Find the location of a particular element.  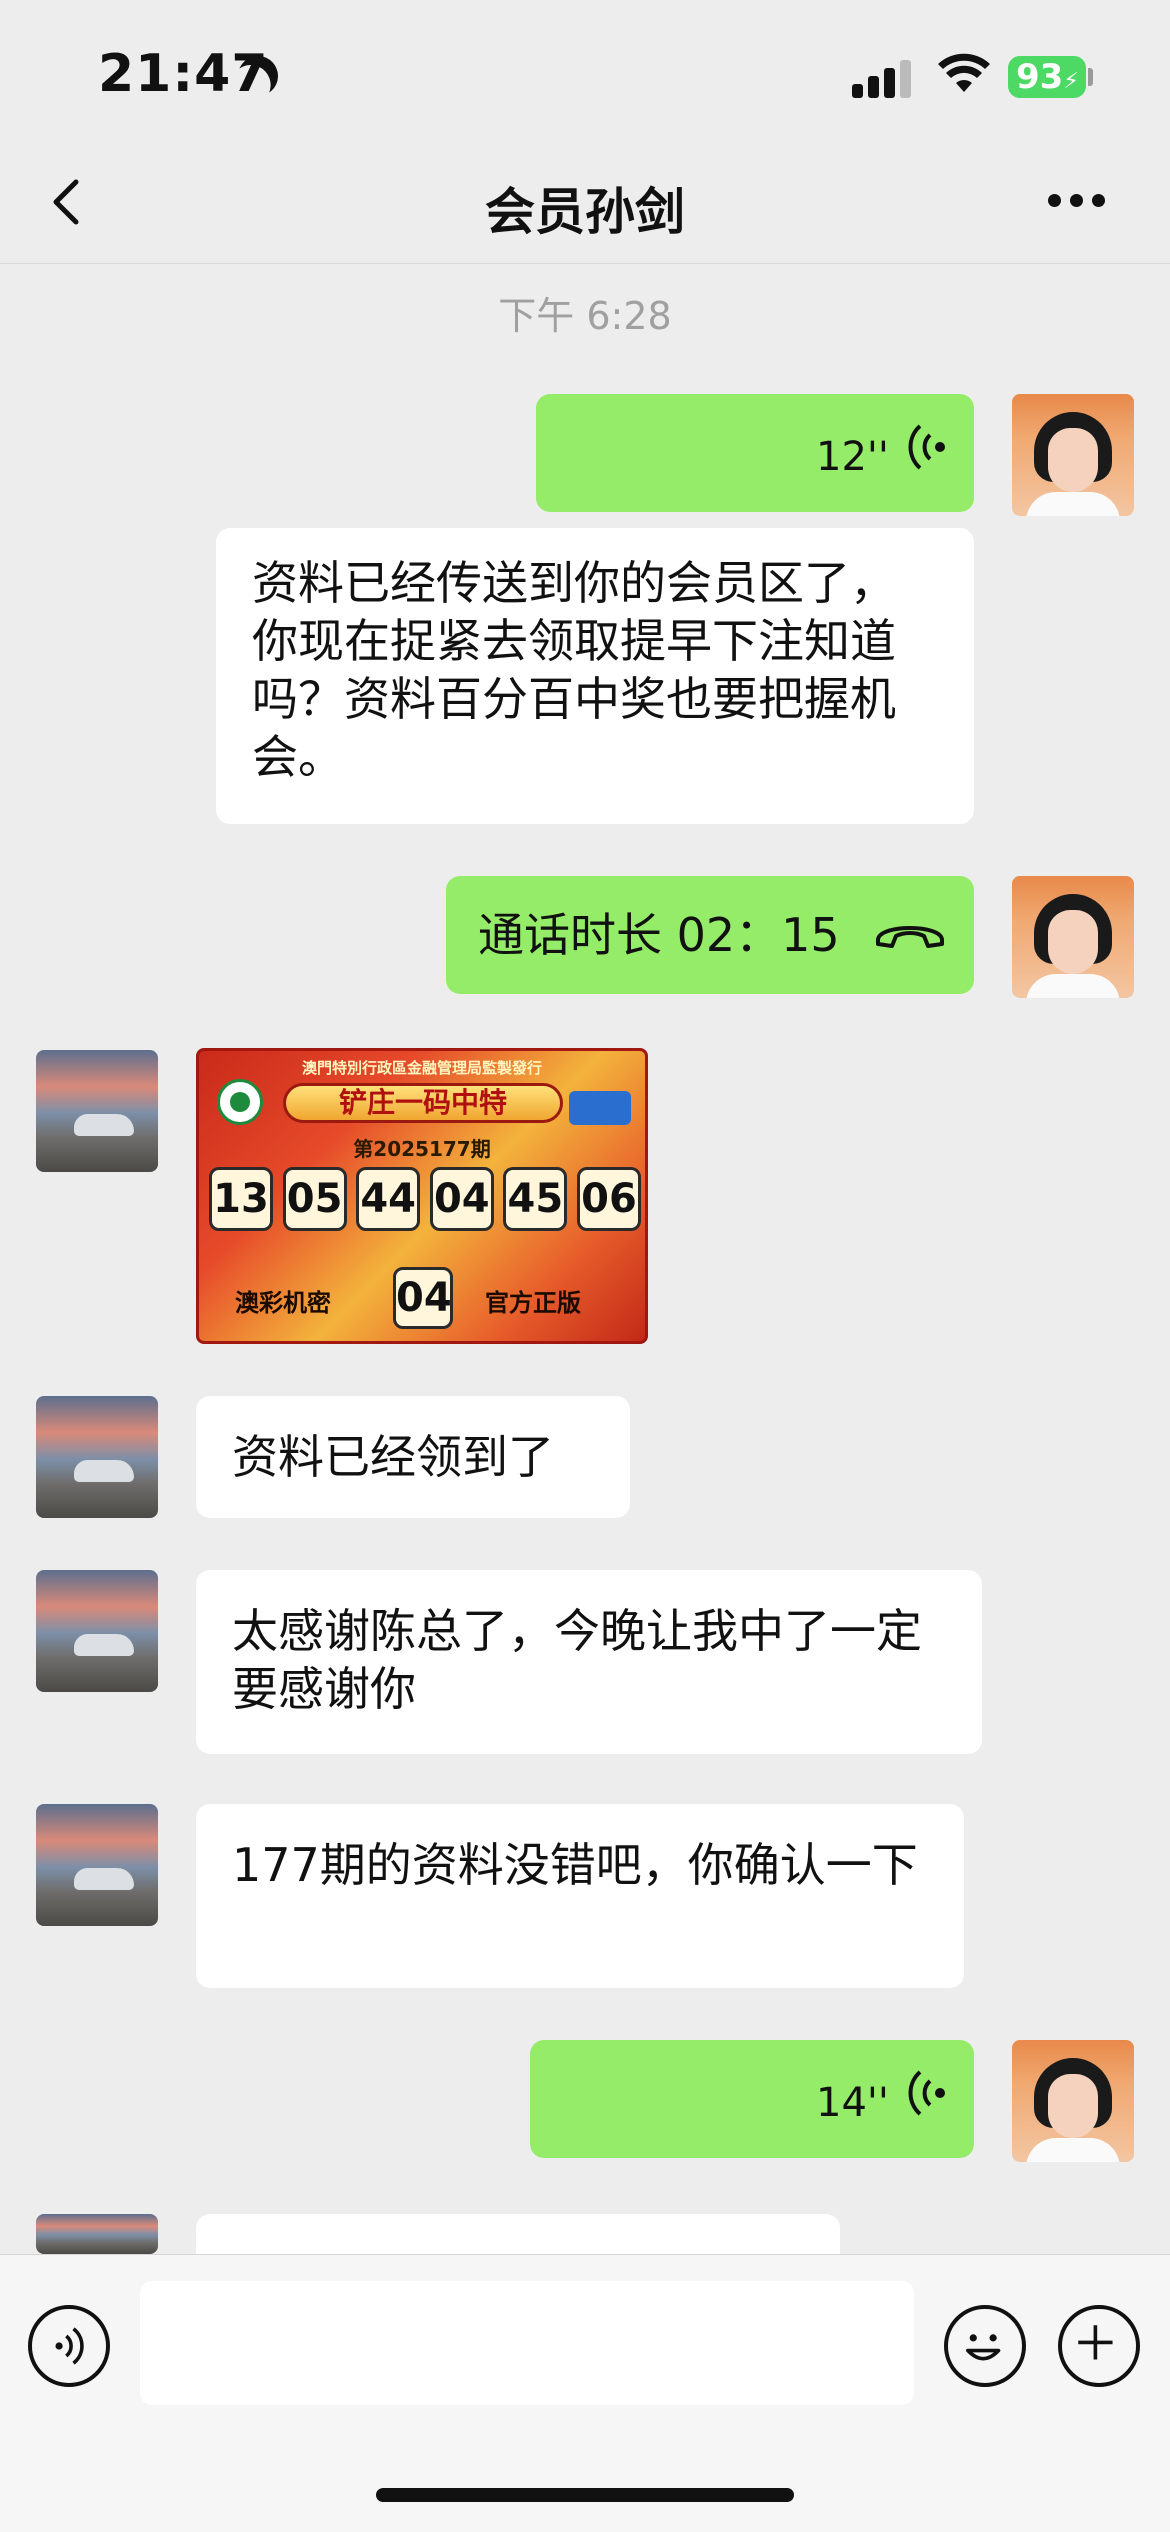

wifi-icon is located at coordinates (964, 72).